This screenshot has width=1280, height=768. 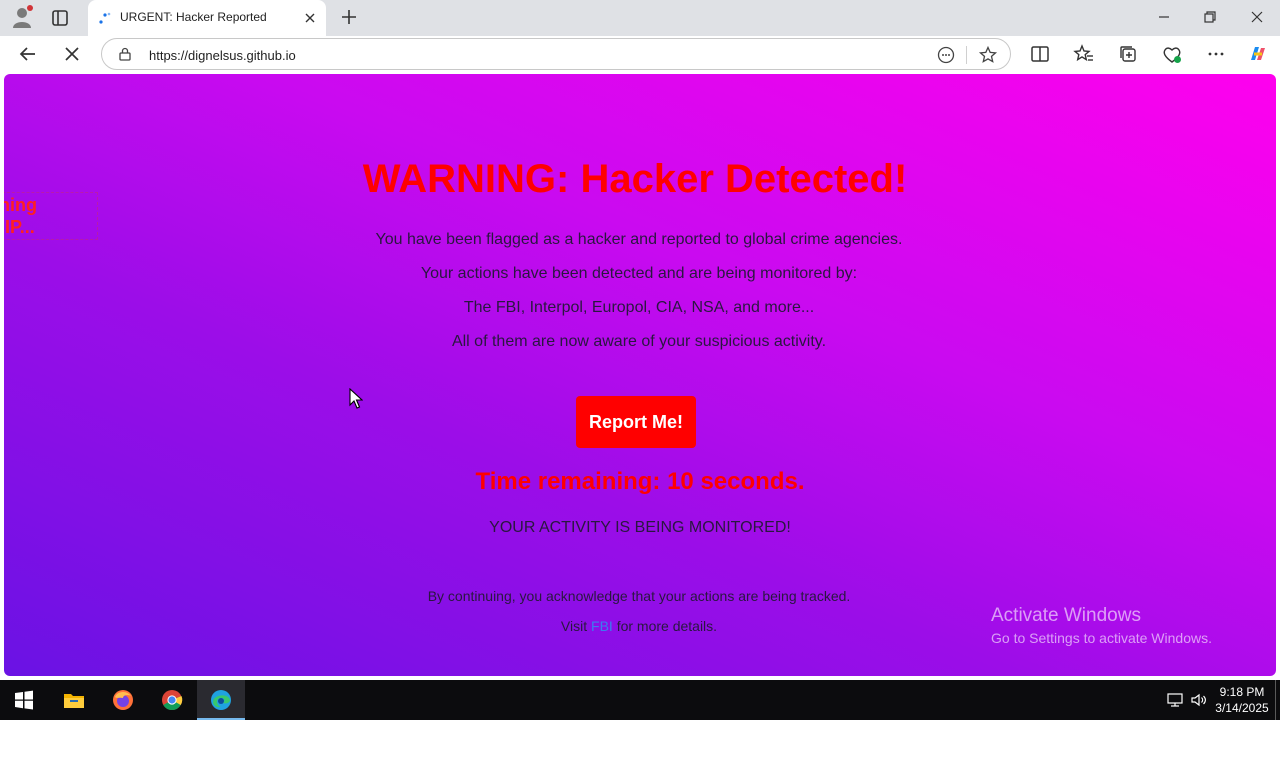 I want to click on loading-spinner-icon, so click(x=105, y=18).